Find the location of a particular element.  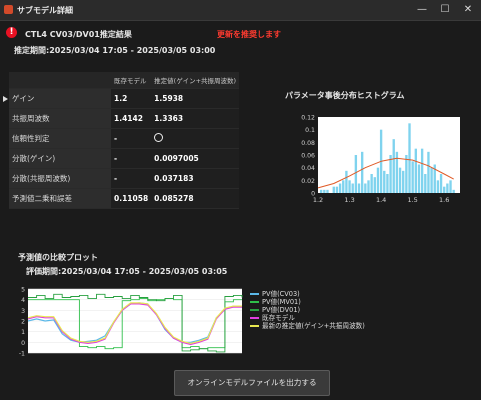

estimate-value: 1.3363 is located at coordinates (195, 118).